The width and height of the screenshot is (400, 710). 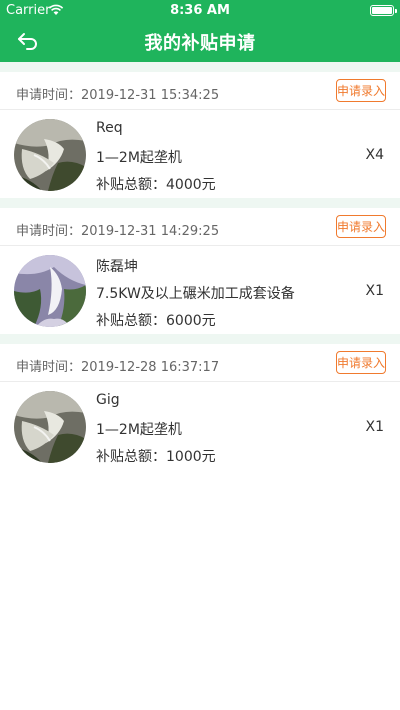 I want to click on applicant-name: Gig, so click(x=108, y=400).